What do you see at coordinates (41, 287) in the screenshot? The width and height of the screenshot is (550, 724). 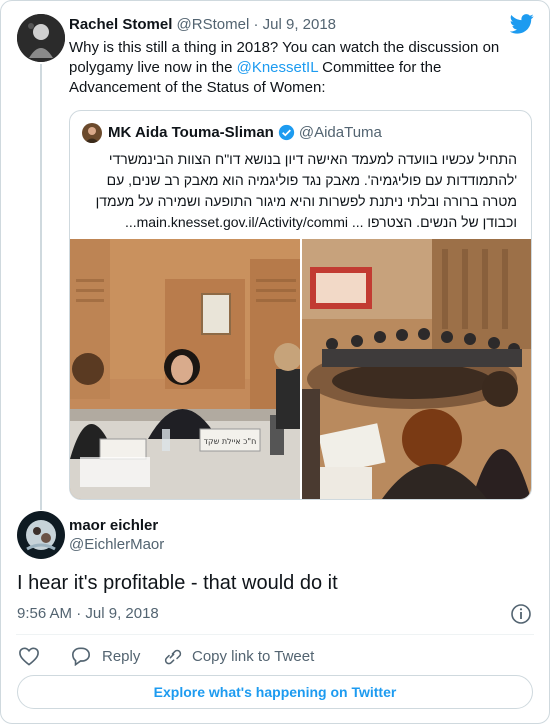 I see `thread-connector` at bounding box center [41, 287].